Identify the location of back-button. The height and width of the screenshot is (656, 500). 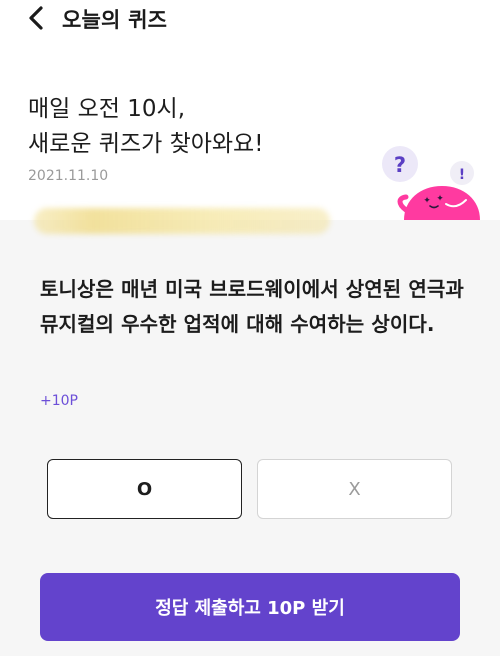
(36, 18).